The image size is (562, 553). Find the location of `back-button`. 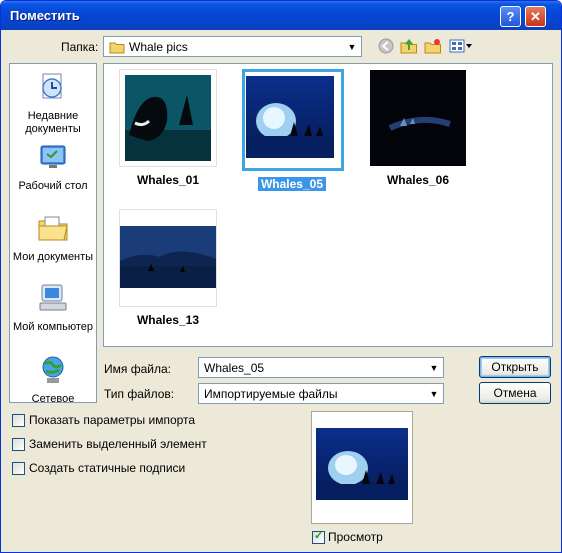

back-button is located at coordinates (386, 46).